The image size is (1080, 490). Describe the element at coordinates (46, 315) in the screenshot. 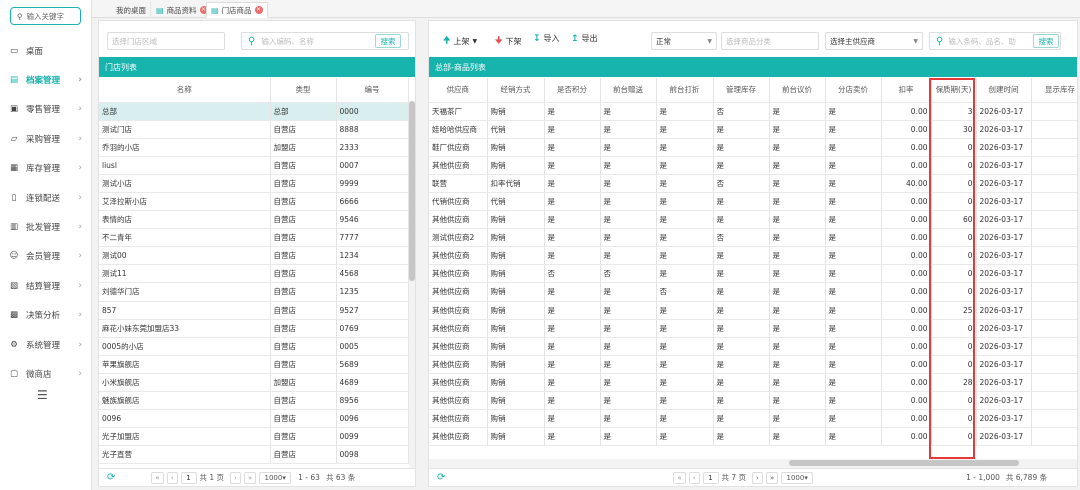

I see `sidebar-item-analysis: ▩ 决策分析 ›` at that location.